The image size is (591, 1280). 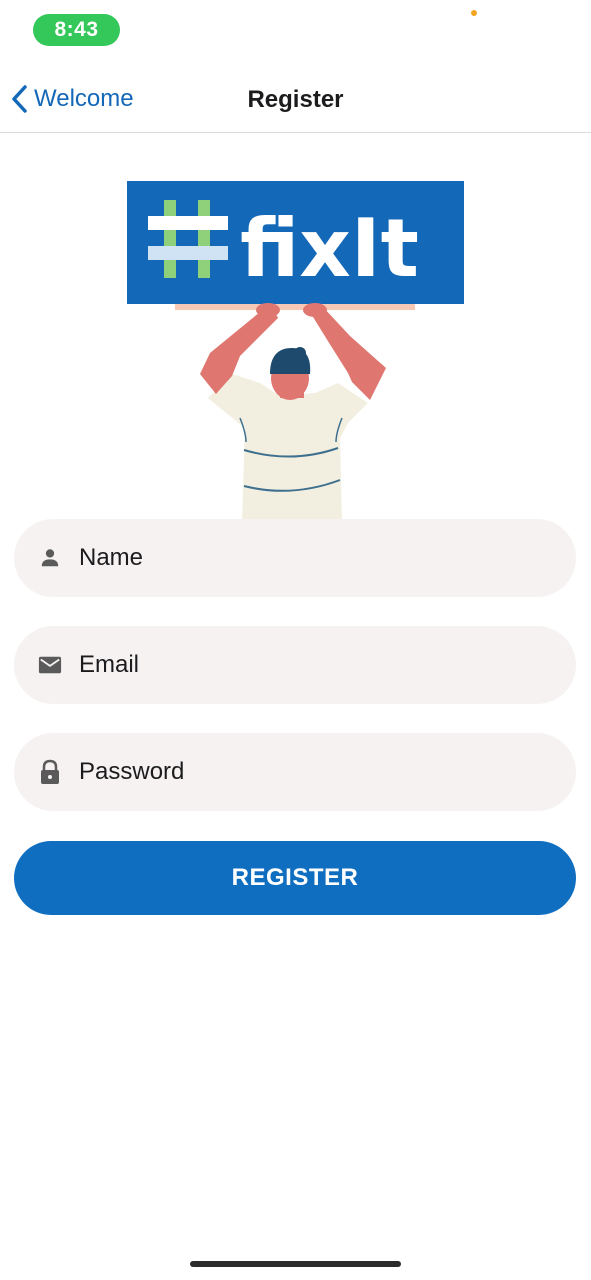 I want to click on logo-text: fixIt, so click(x=329, y=248).